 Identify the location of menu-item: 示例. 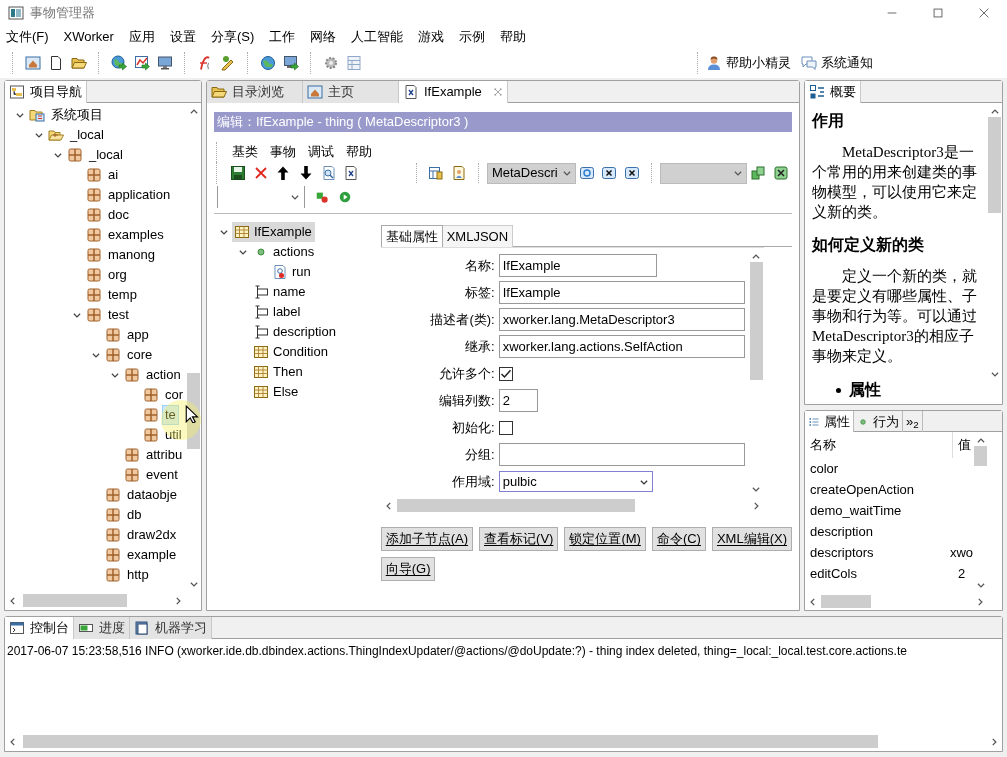
(472, 37).